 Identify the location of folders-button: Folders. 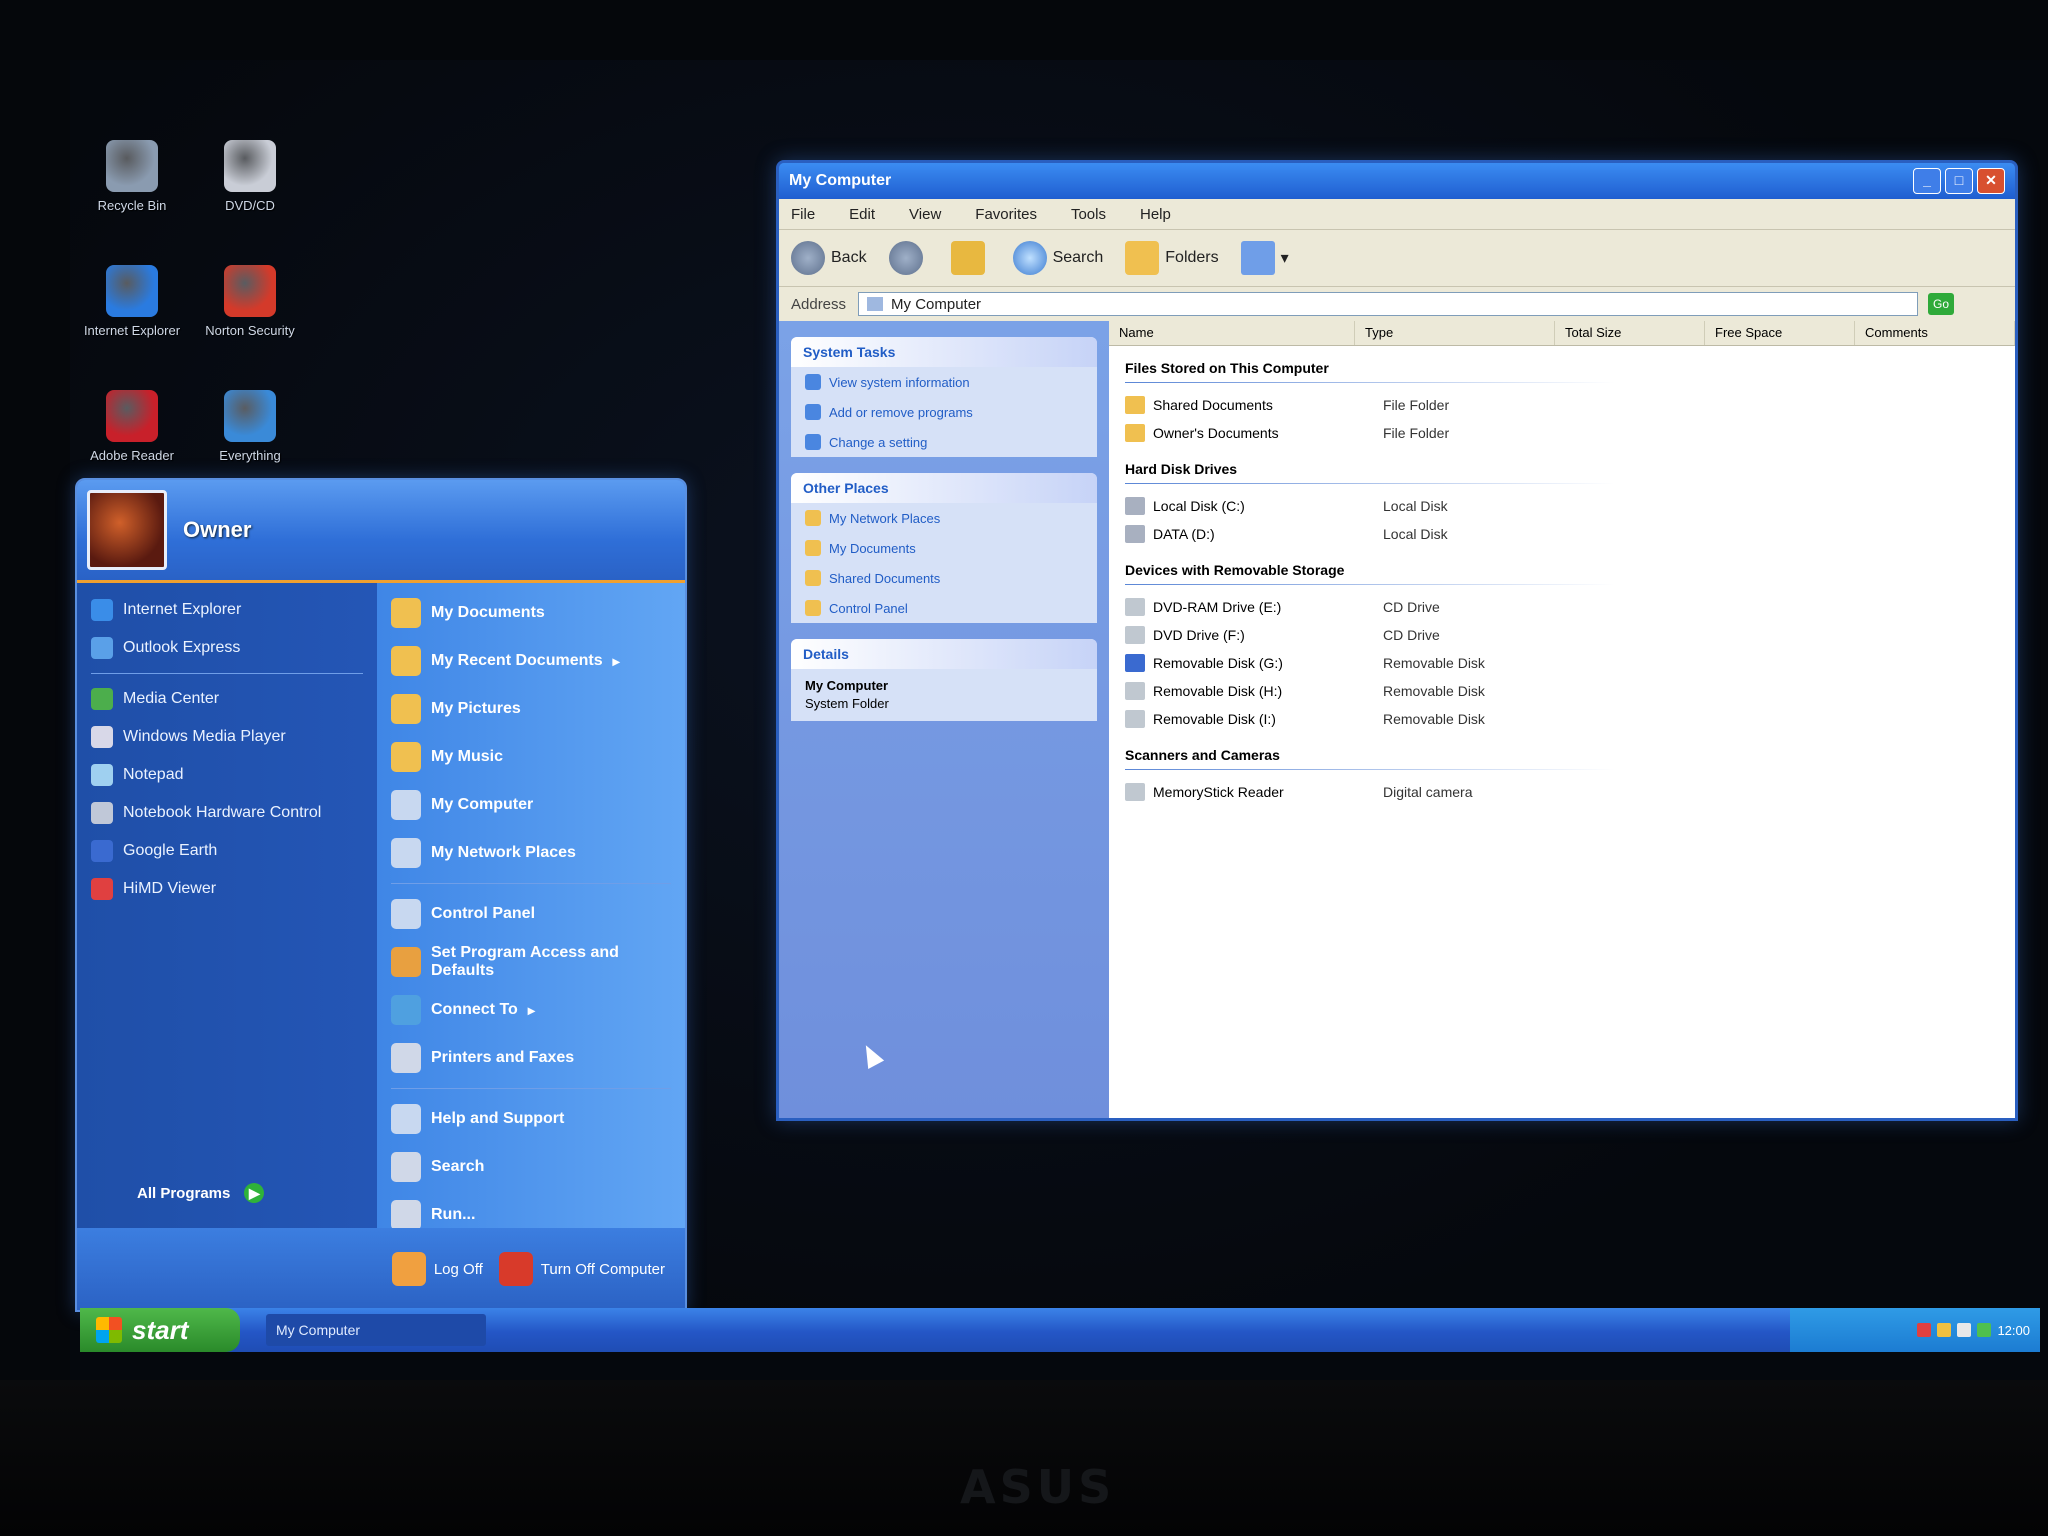
(1172, 258).